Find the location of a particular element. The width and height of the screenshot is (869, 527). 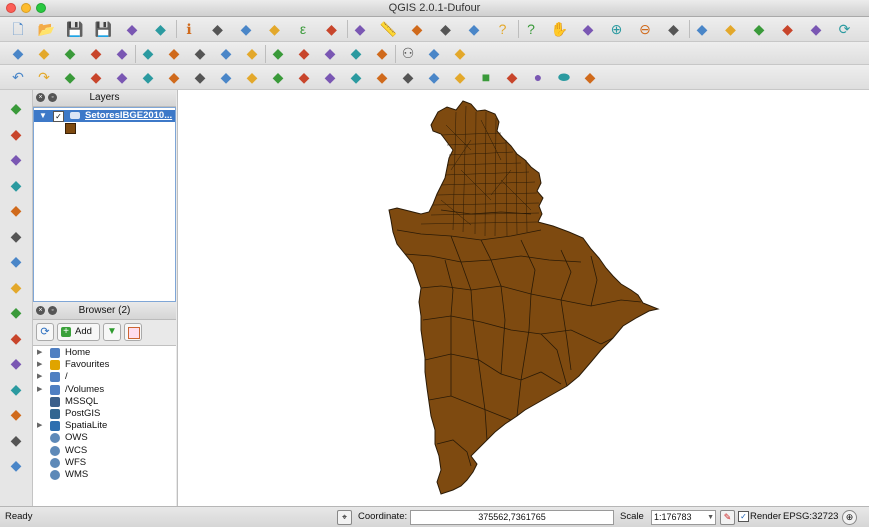

delete-selected-icon: ◆ is located at coordinates (148, 53).